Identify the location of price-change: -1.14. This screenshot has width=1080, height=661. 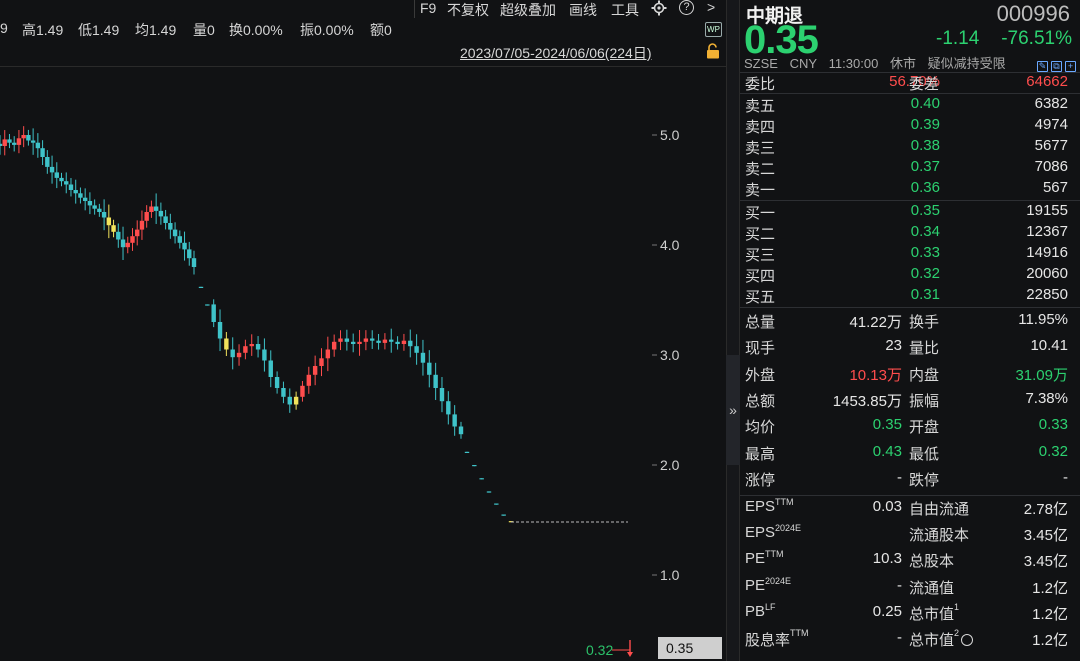
(958, 38).